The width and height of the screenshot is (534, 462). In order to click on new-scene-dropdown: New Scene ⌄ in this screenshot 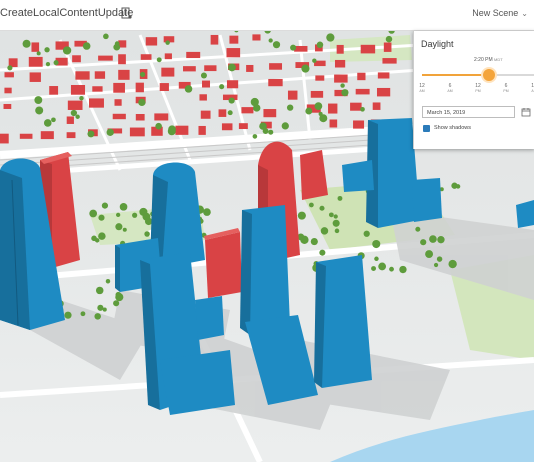, I will do `click(500, 13)`.